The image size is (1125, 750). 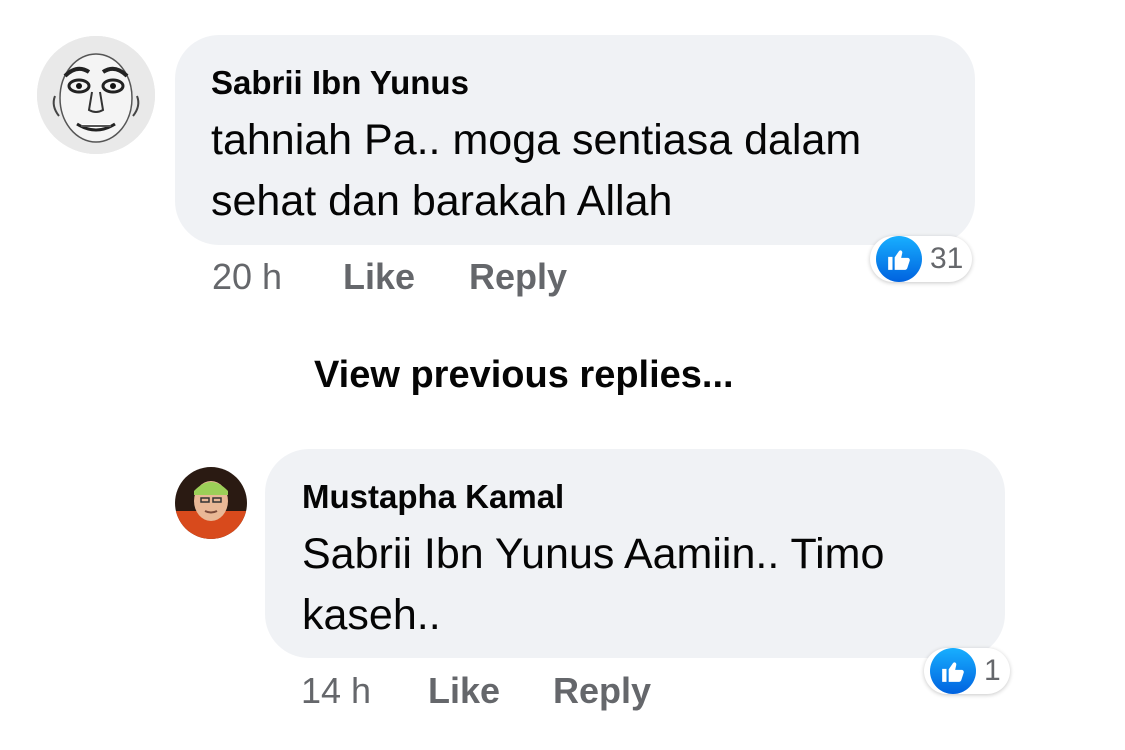 I want to click on avatar-photo-image, so click(x=211, y=503).